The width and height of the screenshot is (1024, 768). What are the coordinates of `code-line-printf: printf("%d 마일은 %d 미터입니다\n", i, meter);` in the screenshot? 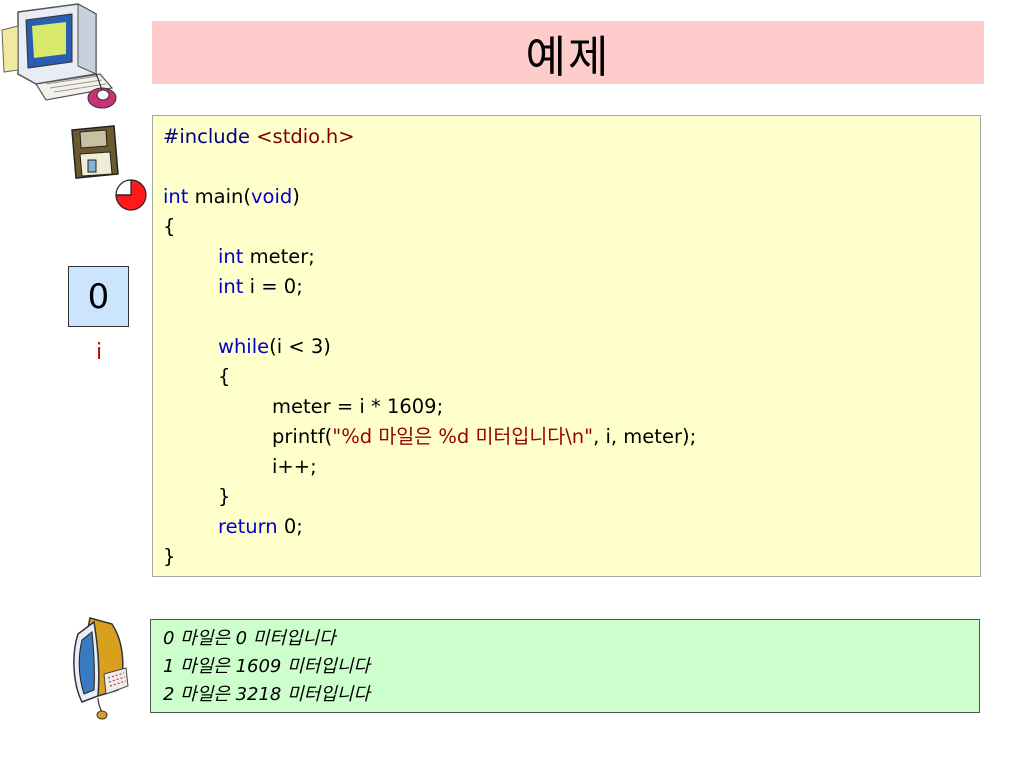 It's located at (571, 437).